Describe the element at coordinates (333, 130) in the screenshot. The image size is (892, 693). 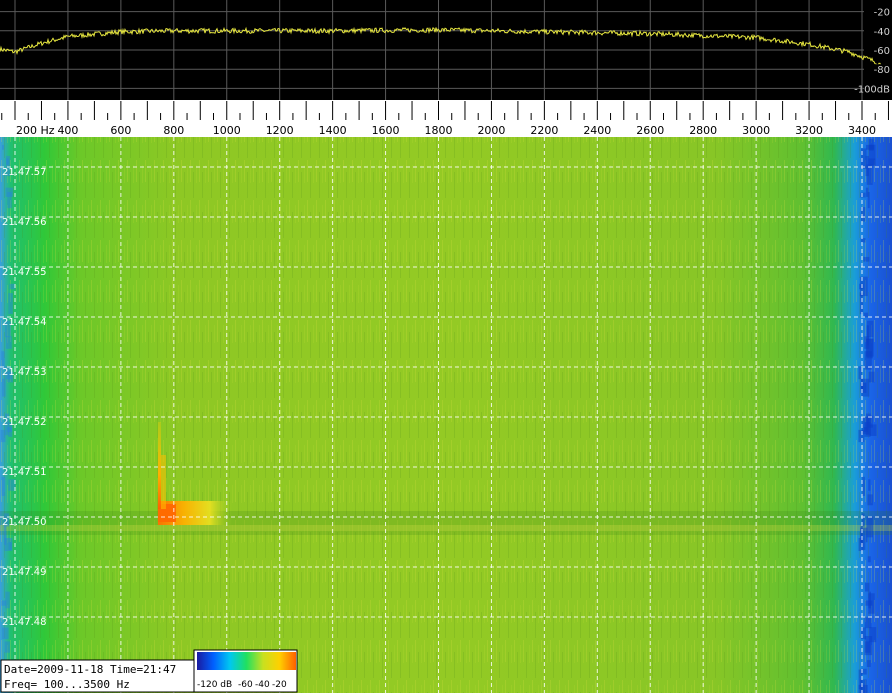
I see `frequency-tick-label: 1400` at that location.